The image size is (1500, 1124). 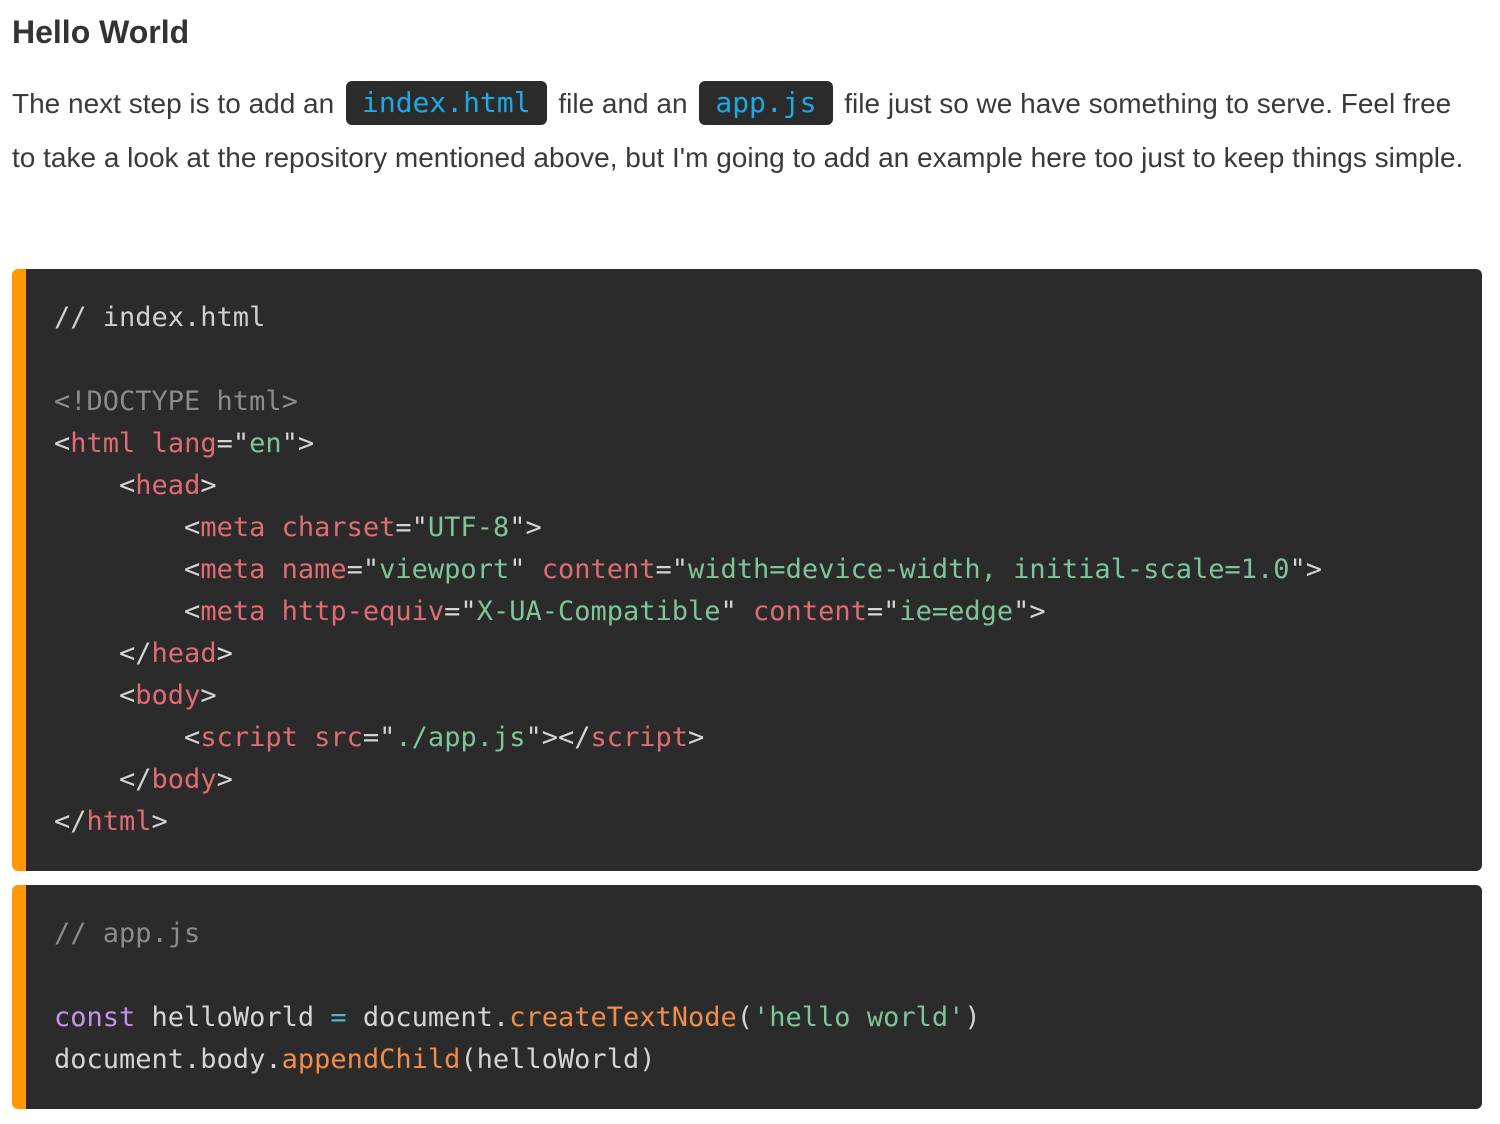 I want to click on code-token-func: createTextNode, so click(x=623, y=1017).